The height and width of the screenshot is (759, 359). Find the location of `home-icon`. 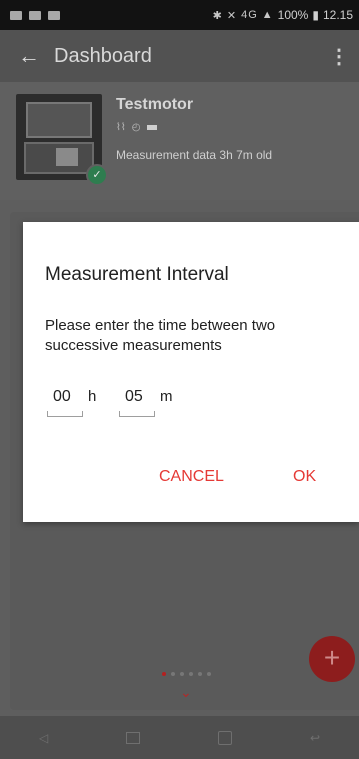

home-icon is located at coordinates (225, 737).